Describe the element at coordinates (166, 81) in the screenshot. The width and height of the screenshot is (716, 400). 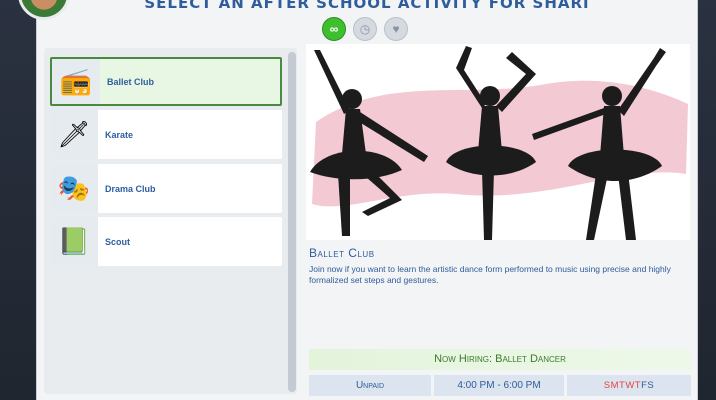
I see `activity-item-ballet-club: 📻 Ballet Club` at that location.